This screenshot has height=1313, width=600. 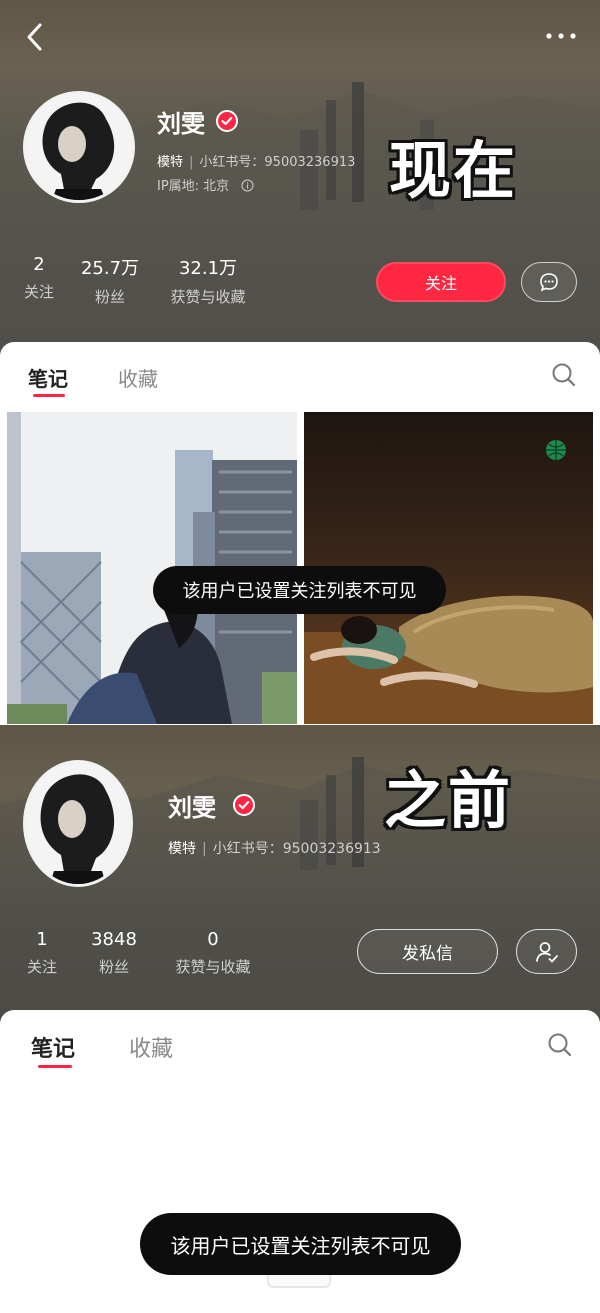 I want to click on info-icon, so click(x=247, y=185).